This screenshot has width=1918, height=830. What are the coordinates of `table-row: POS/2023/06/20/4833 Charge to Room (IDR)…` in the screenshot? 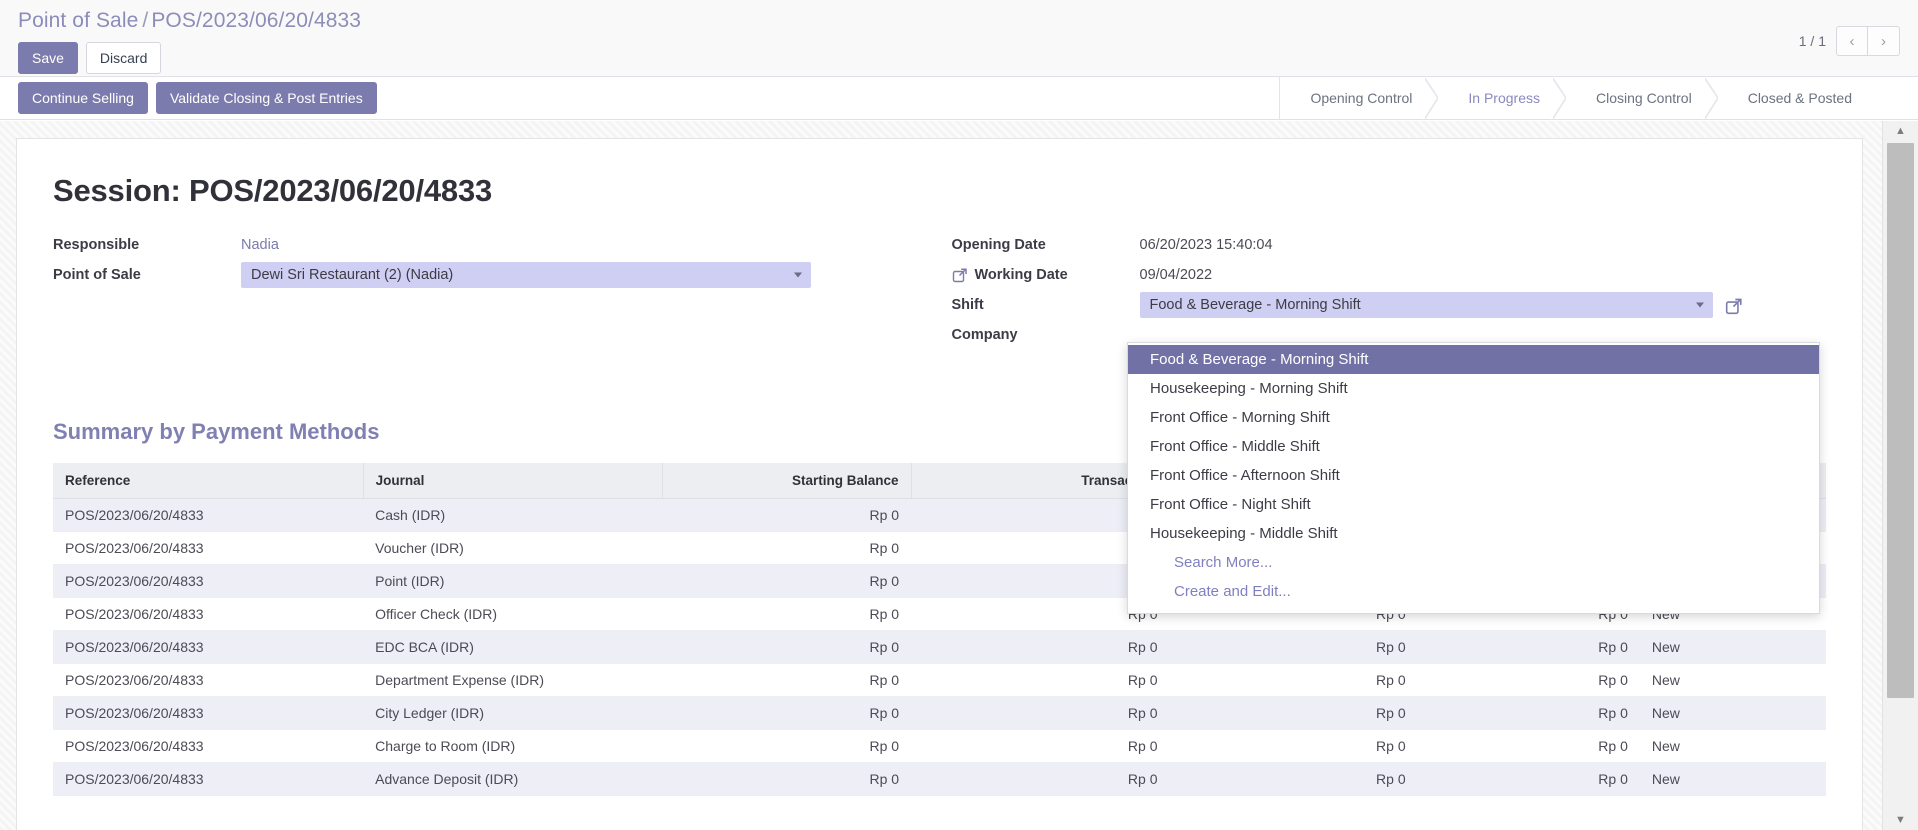 It's located at (939, 746).